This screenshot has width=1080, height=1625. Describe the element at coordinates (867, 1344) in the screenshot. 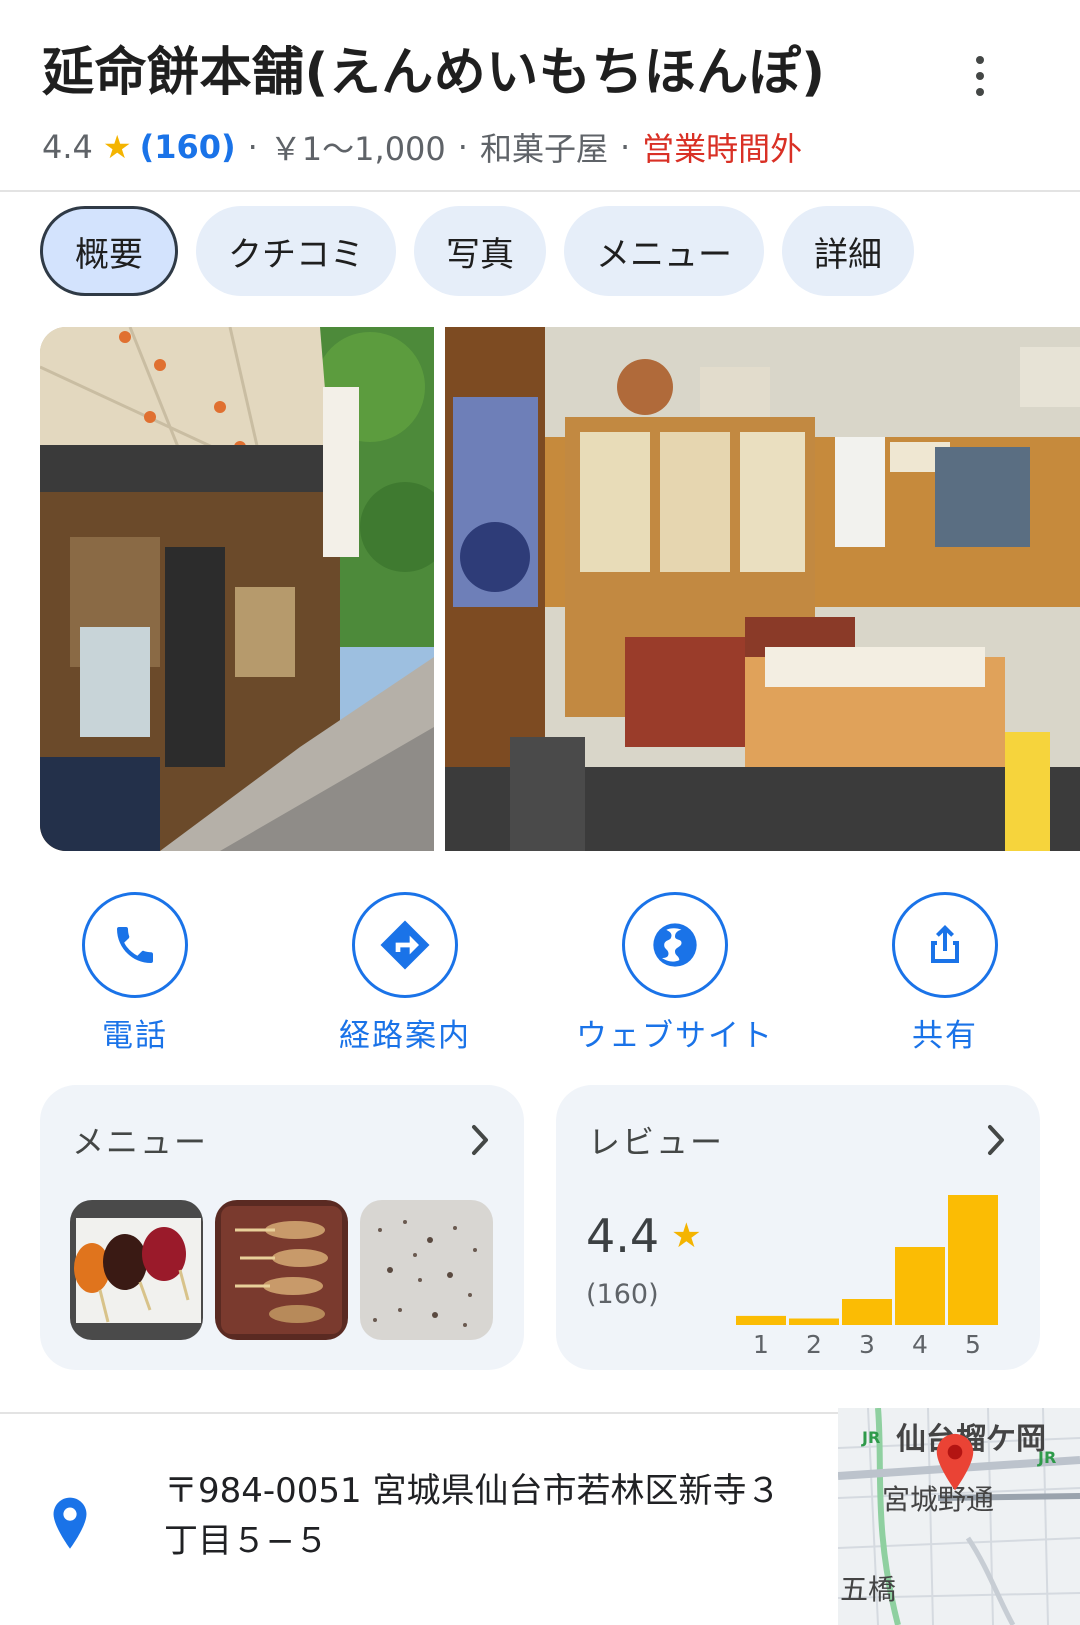

I see `histogram-label-3: 3` at that location.